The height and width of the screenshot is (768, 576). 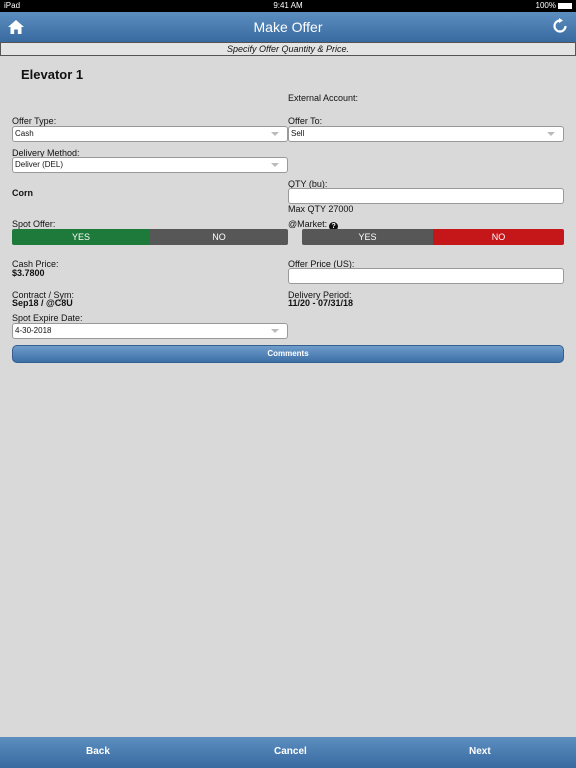 What do you see at coordinates (150, 134) in the screenshot?
I see `offer-type-select: Cash` at bounding box center [150, 134].